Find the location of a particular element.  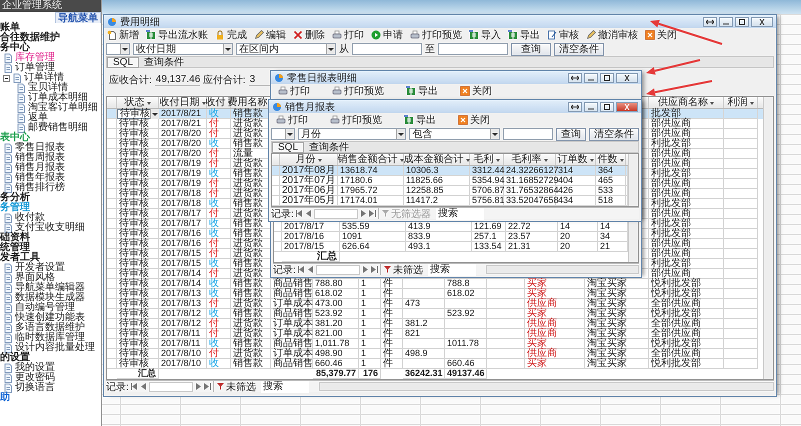

tree-item: 零售日报表 is located at coordinates (50, 148).